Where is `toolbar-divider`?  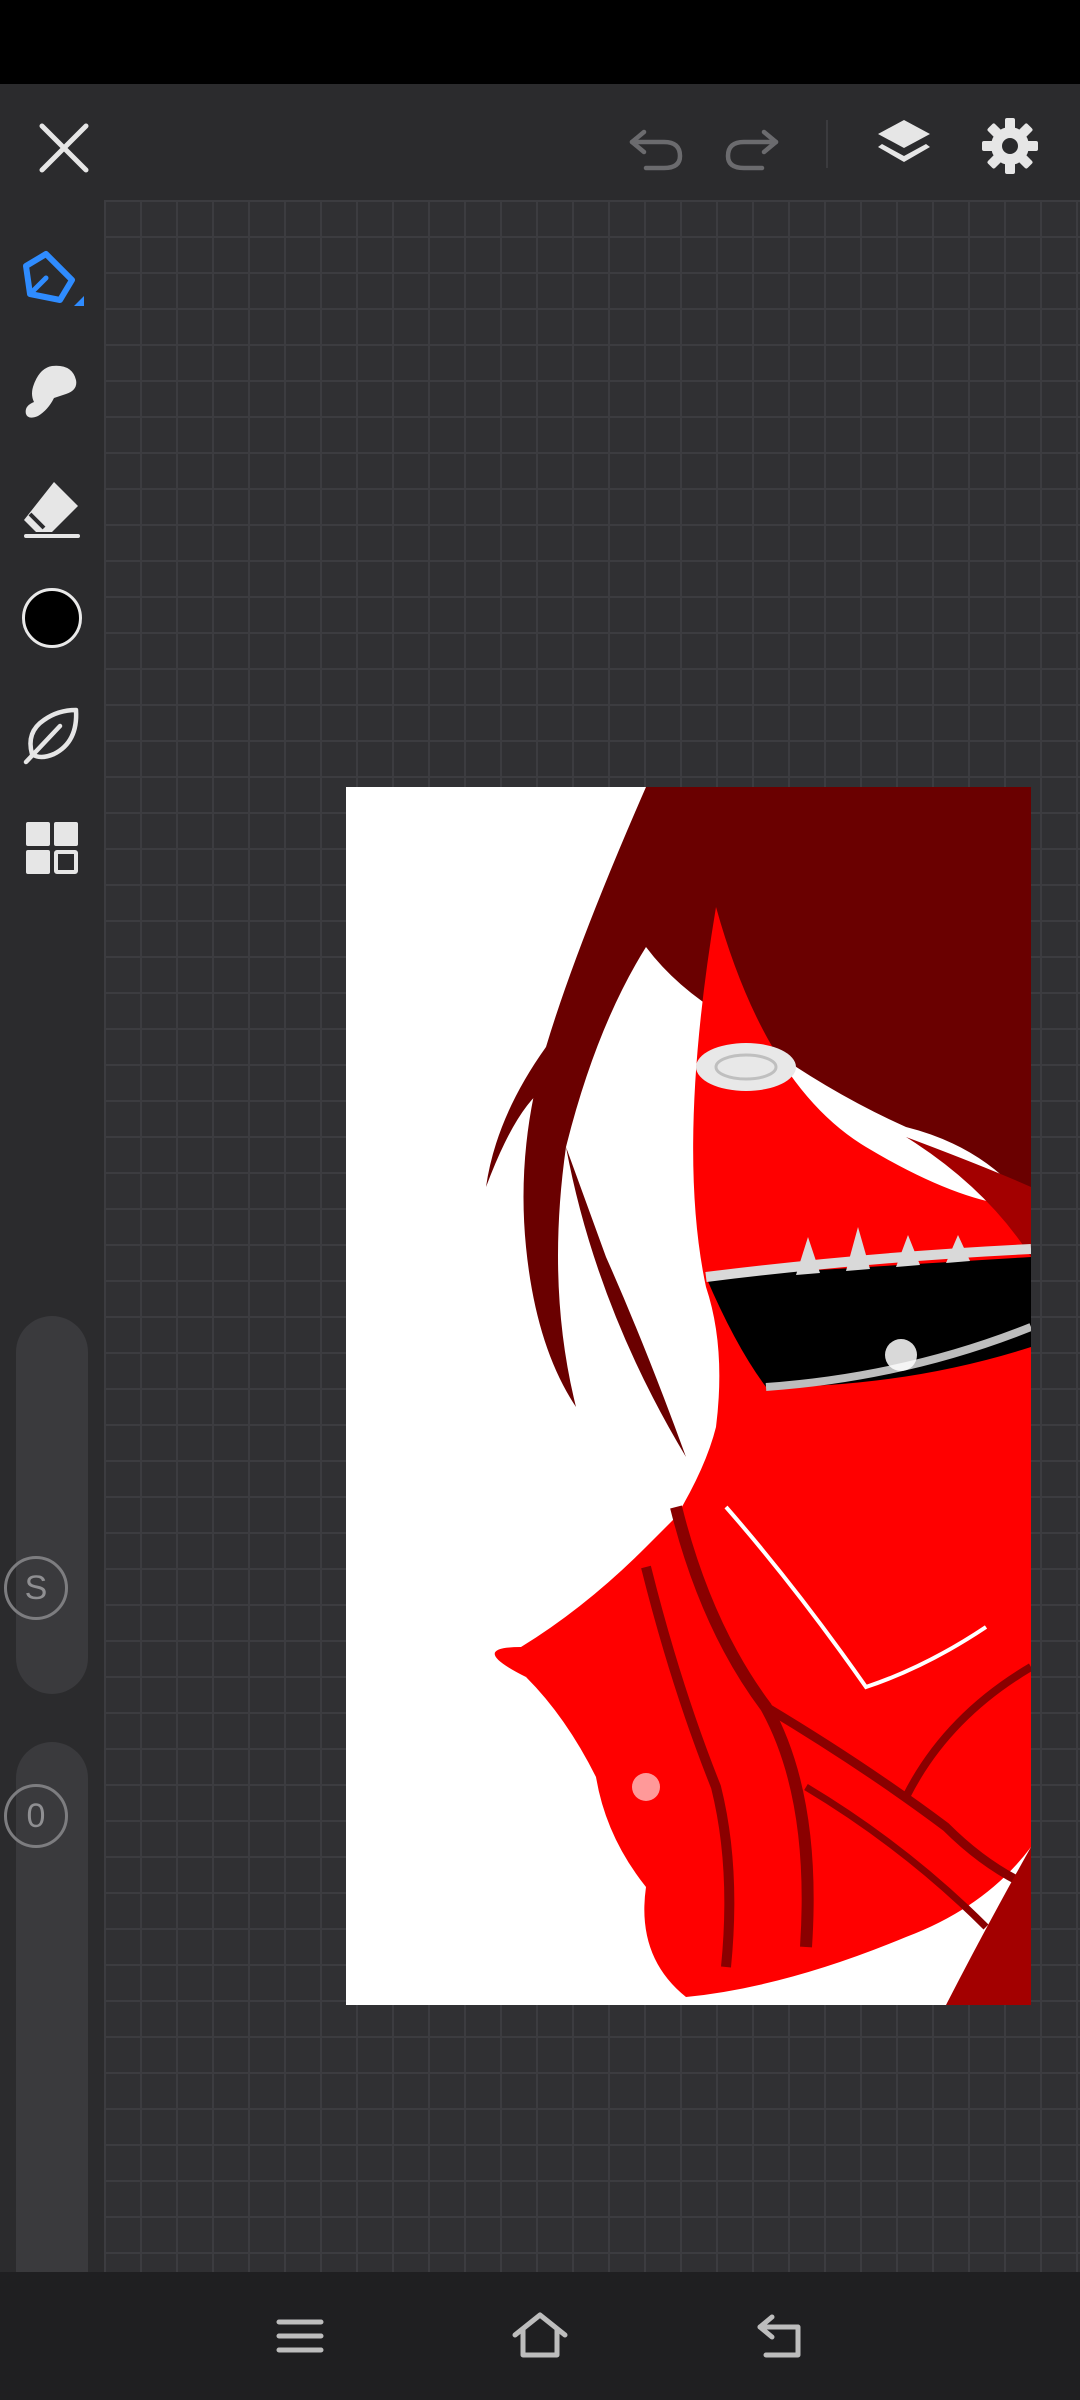 toolbar-divider is located at coordinates (827, 144).